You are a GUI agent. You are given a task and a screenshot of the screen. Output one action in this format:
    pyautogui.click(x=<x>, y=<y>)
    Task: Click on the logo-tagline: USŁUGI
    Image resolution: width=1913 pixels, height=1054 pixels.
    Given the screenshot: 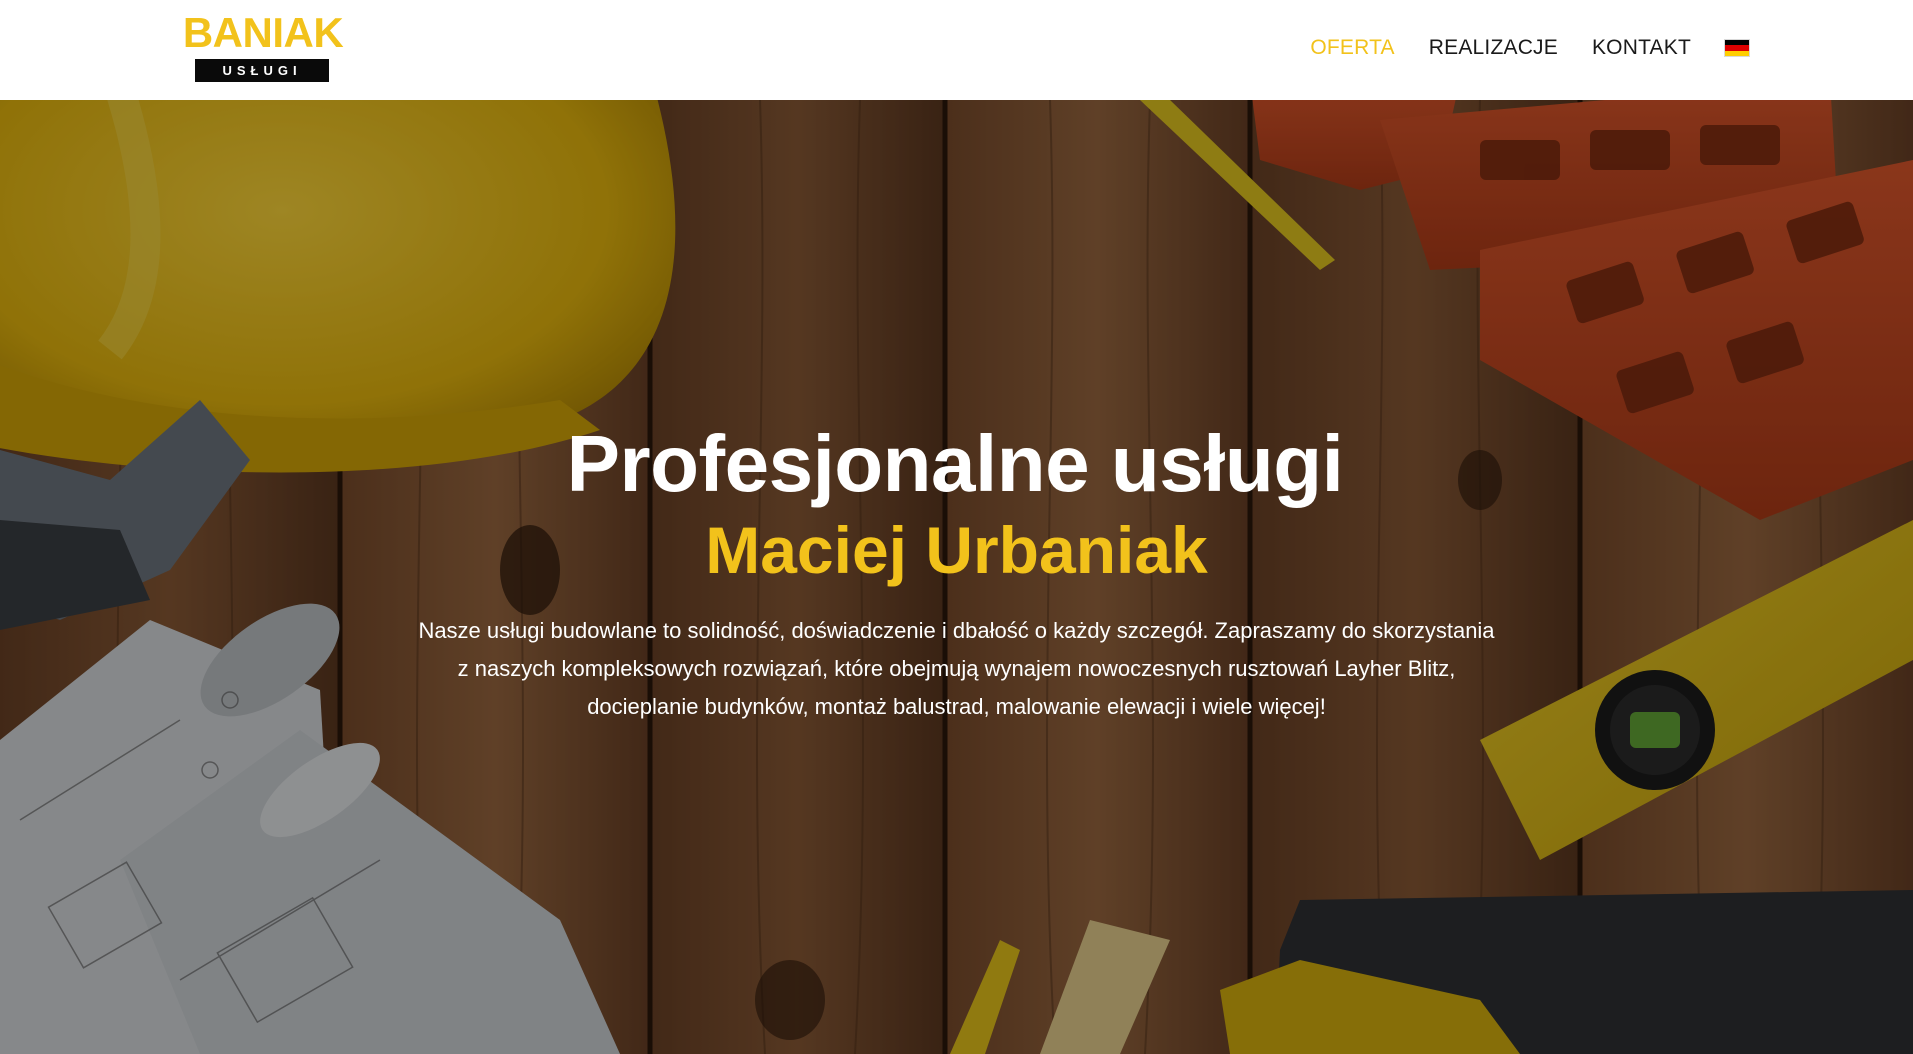 What is the action you would take?
    pyautogui.click(x=262, y=70)
    